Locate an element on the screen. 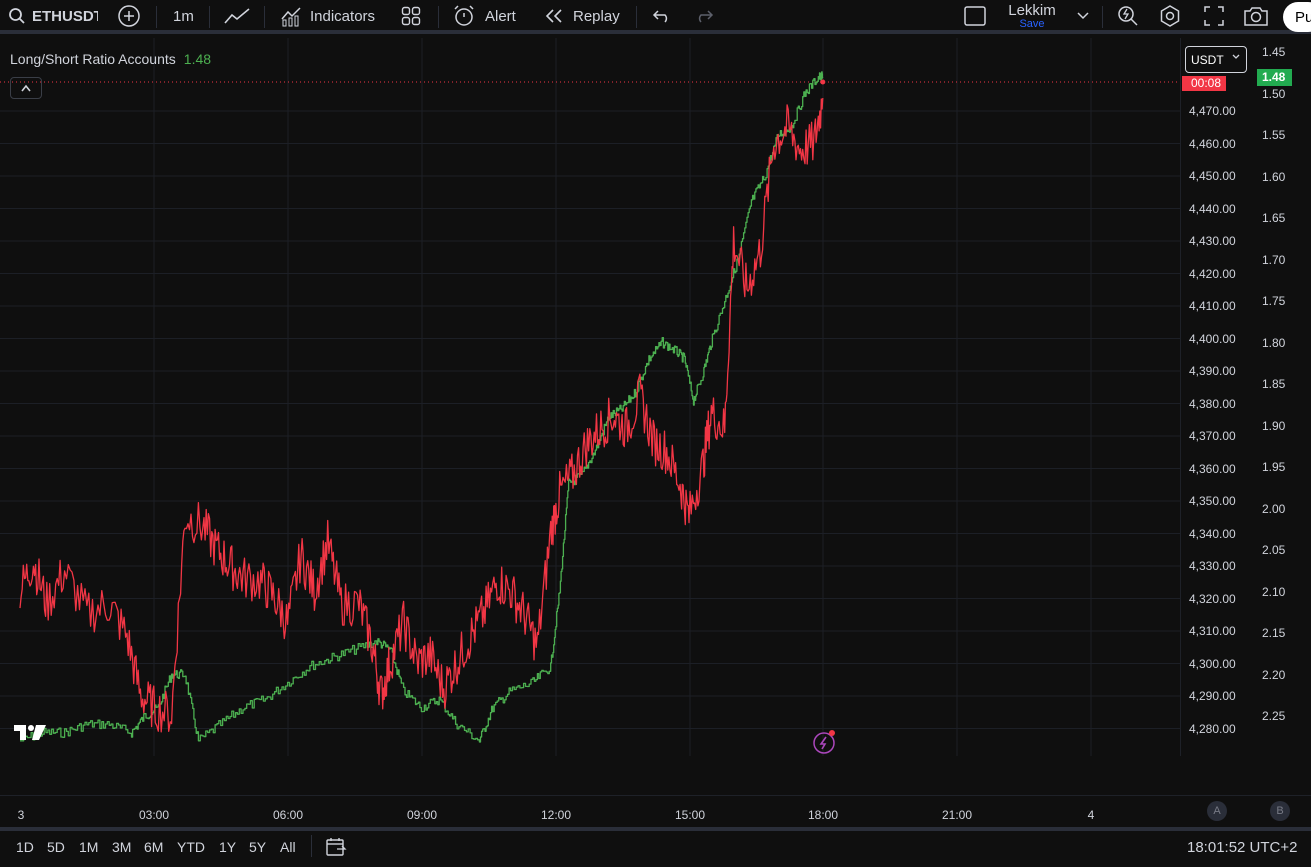  line-chart-icon is located at coordinates (237, 16).